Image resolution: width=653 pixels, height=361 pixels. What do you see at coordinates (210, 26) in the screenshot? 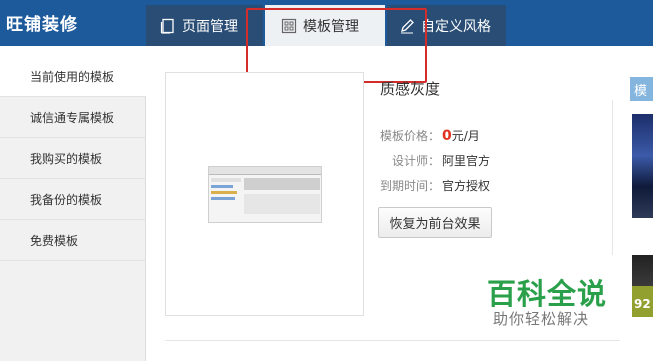
I see `tab-label: 页面管理` at bounding box center [210, 26].